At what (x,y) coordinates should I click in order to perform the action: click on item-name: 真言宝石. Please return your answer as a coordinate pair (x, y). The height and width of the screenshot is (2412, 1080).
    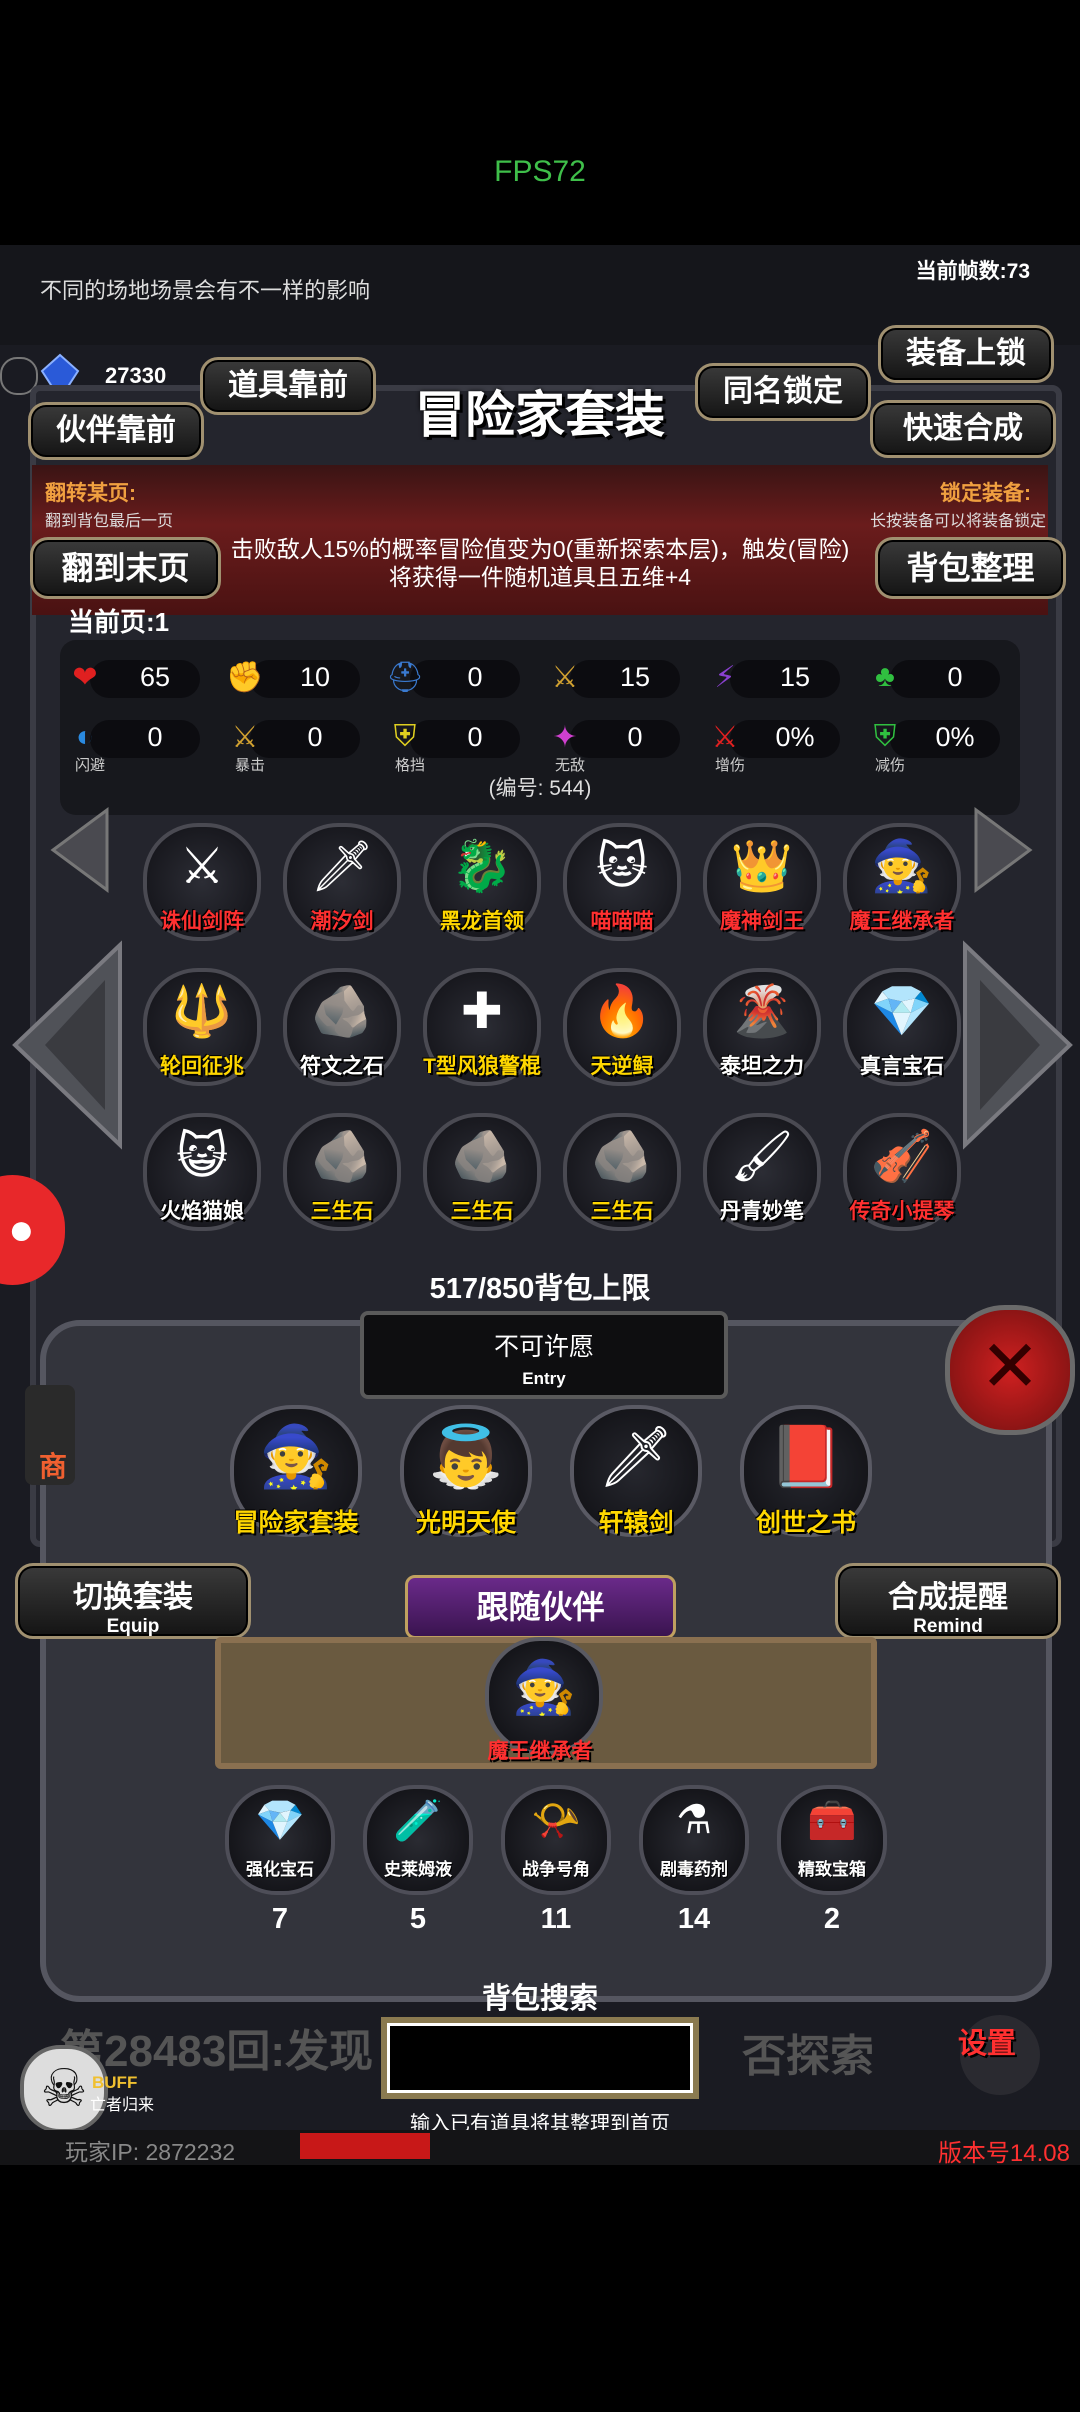
    Looking at the image, I should click on (902, 1066).